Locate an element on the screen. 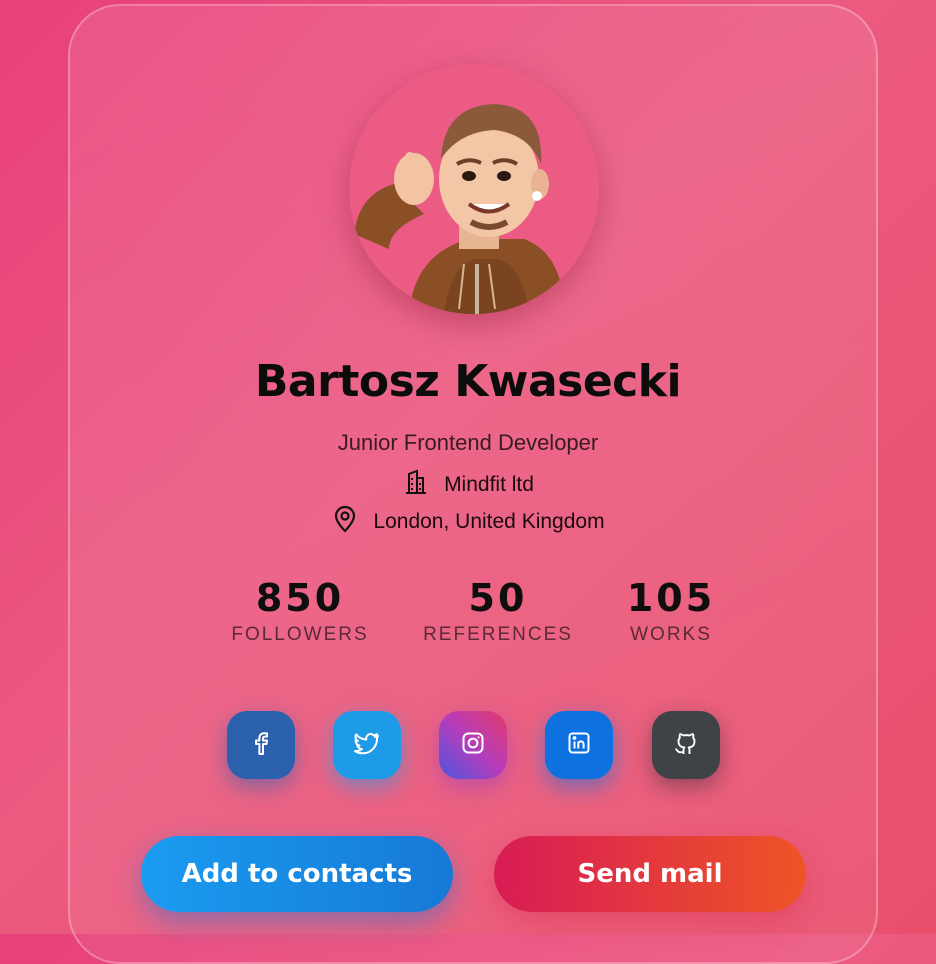  facebook-button is located at coordinates (261, 745).